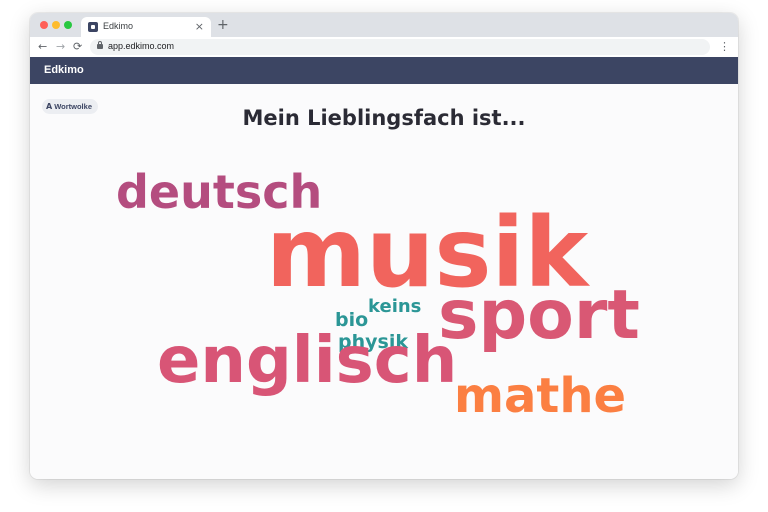 The height and width of the screenshot is (512, 768). I want to click on close-window-button, so click(44, 25).